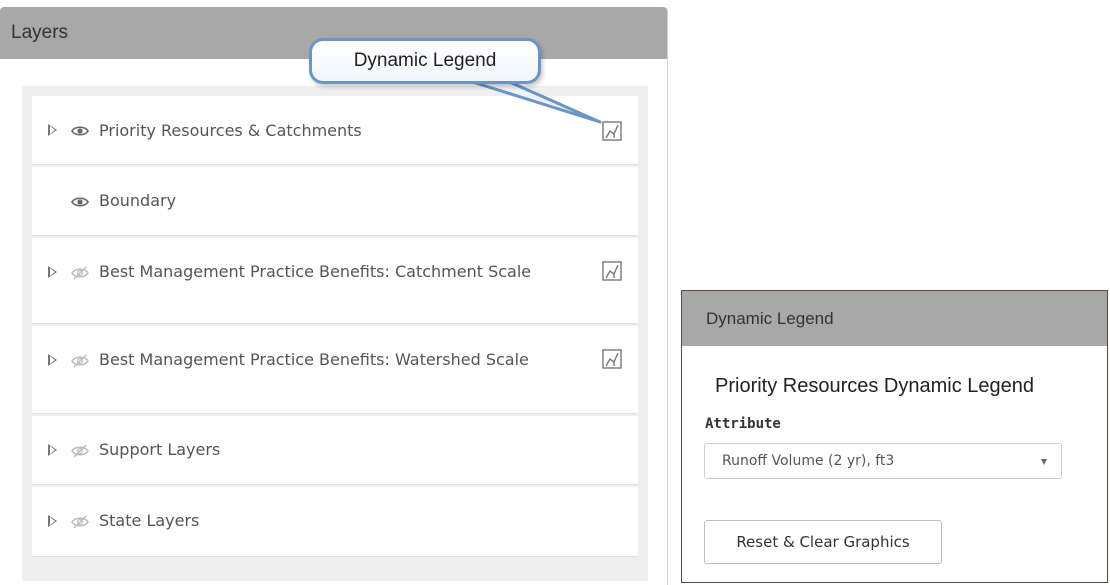 This screenshot has height=585, width=1110. I want to click on dynamic-legend-callout: Dynamic Legend, so click(425, 61).